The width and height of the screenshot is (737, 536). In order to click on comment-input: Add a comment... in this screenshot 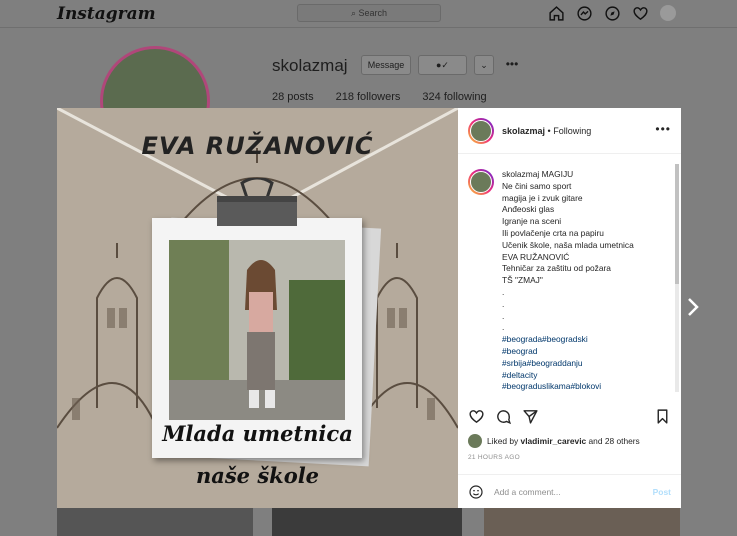, I will do `click(573, 492)`.